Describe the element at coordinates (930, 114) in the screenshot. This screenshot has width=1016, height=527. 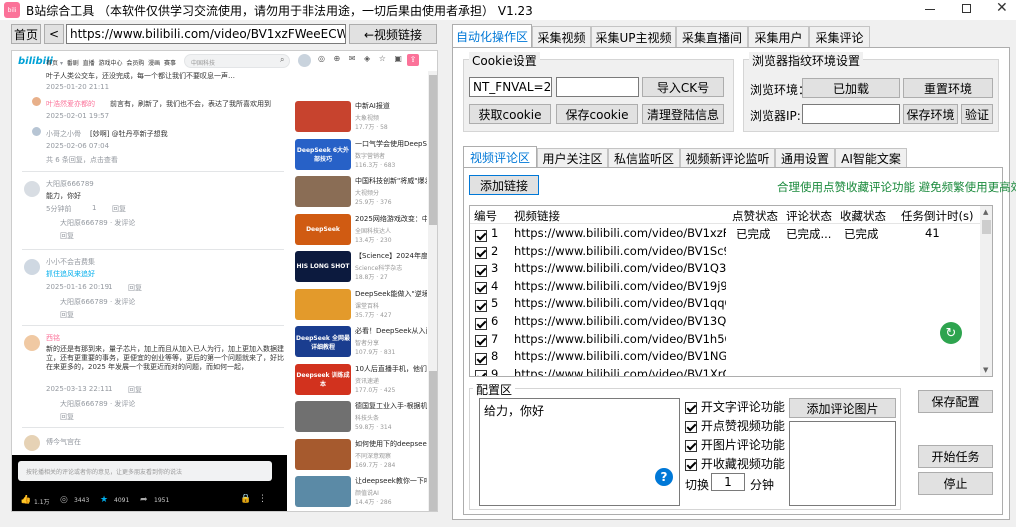
I see `save-env-button: 保存环境` at that location.